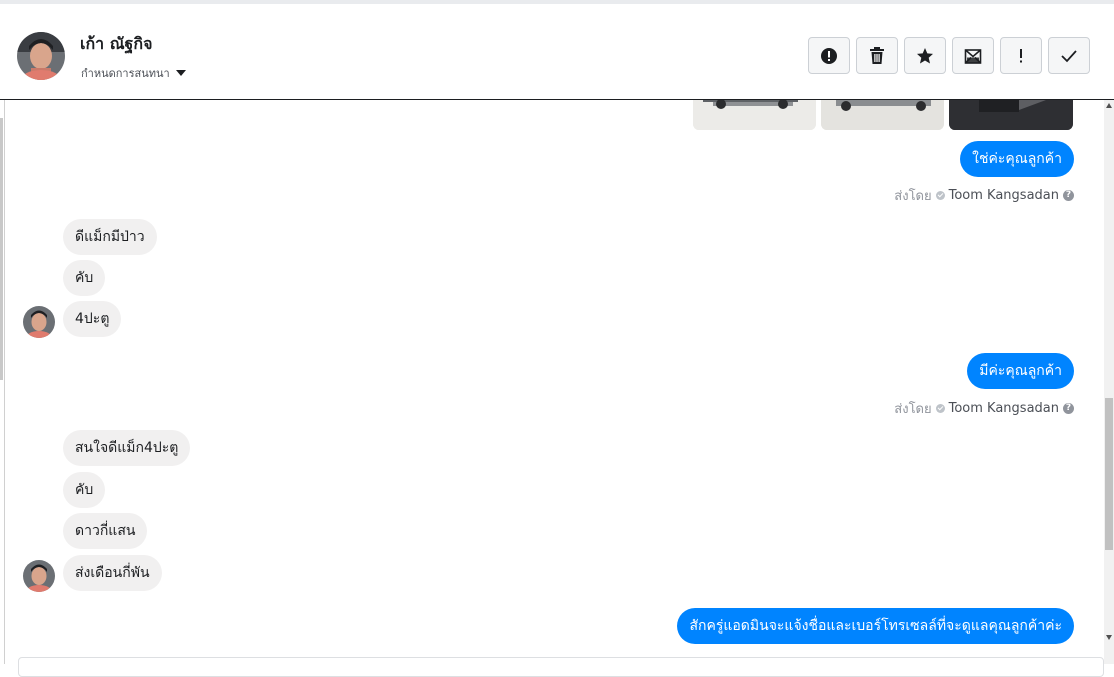  What do you see at coordinates (557, 50) in the screenshot?
I see `conversation-header: เก้า ณัฐกิจ กำหนดการสนทนา` at bounding box center [557, 50].